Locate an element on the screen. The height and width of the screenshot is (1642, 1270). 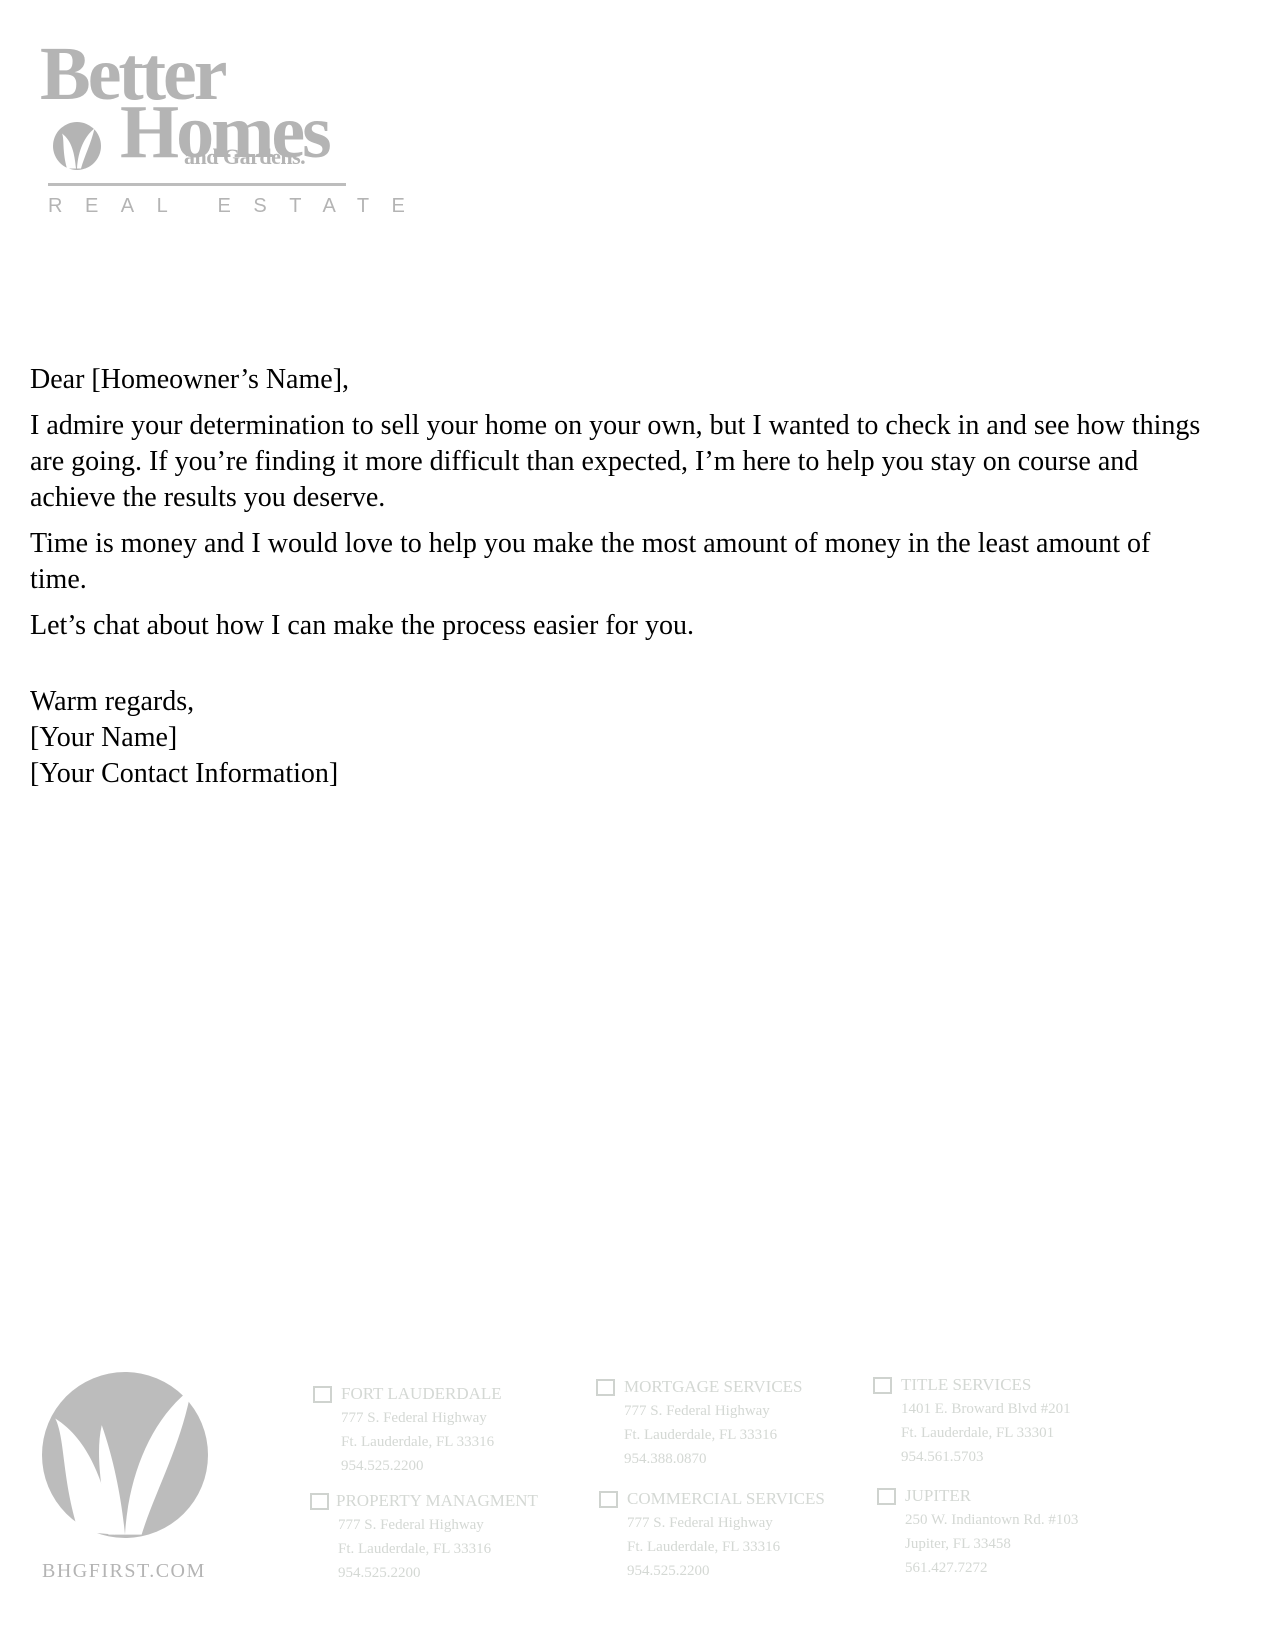
office-name: JUPITER is located at coordinates (938, 1495).